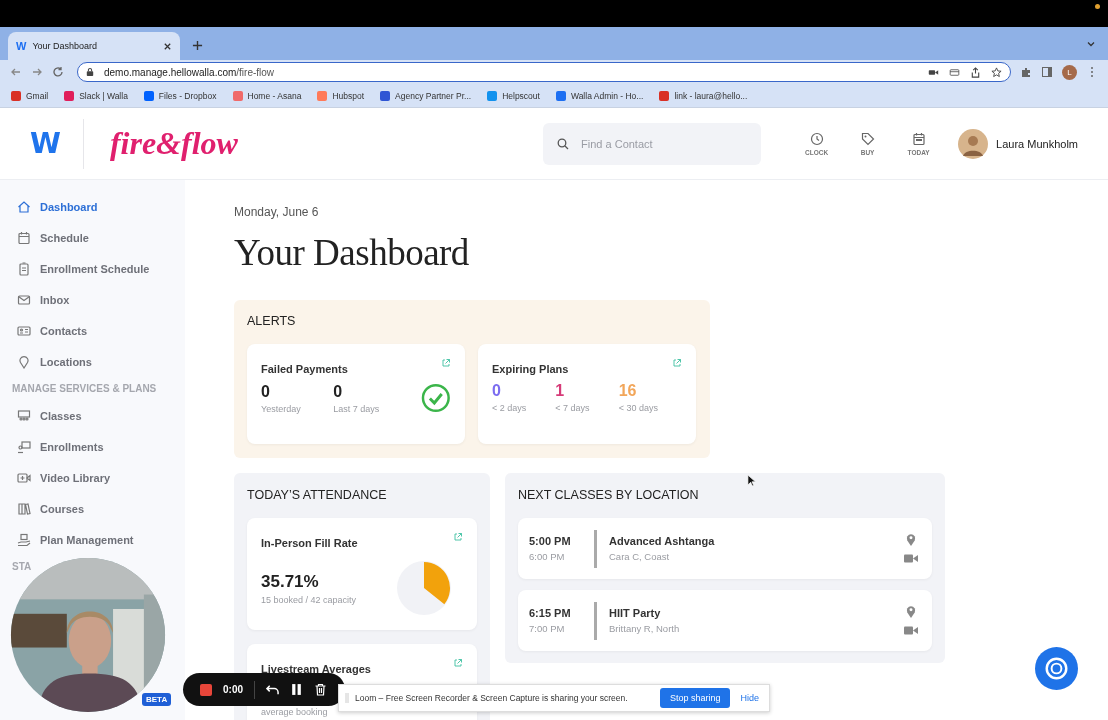 This screenshot has height=720, width=1108. What do you see at coordinates (573, 408) in the screenshot?
I see `stat-caption: < 7 days` at bounding box center [573, 408].